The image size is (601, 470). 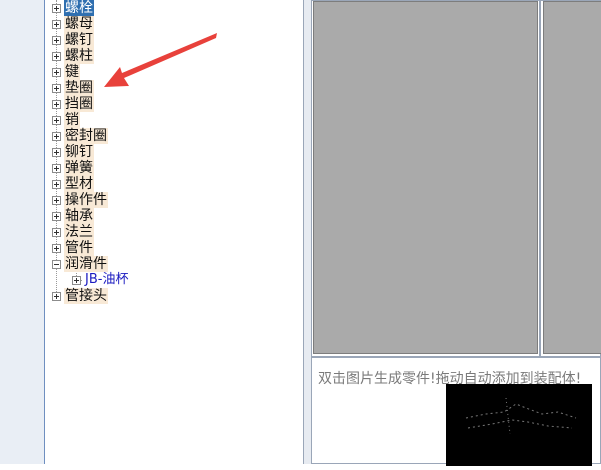 What do you see at coordinates (160, 60) in the screenshot?
I see `red-arrow-icon` at bounding box center [160, 60].